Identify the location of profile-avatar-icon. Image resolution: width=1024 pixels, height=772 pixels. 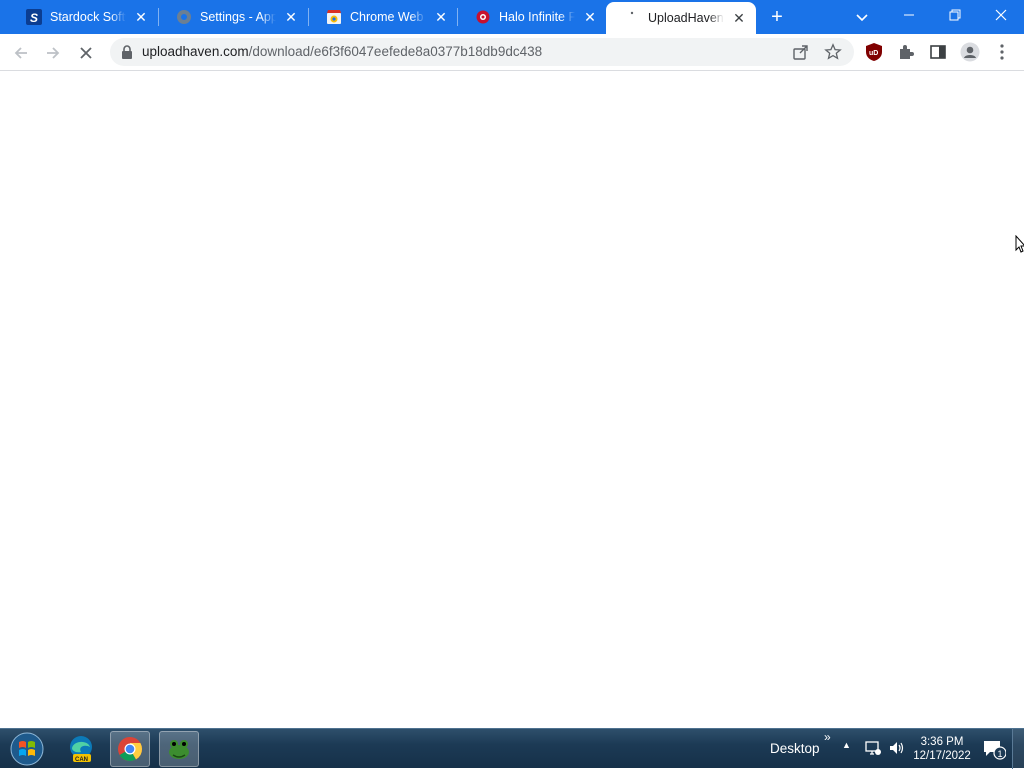
(970, 52).